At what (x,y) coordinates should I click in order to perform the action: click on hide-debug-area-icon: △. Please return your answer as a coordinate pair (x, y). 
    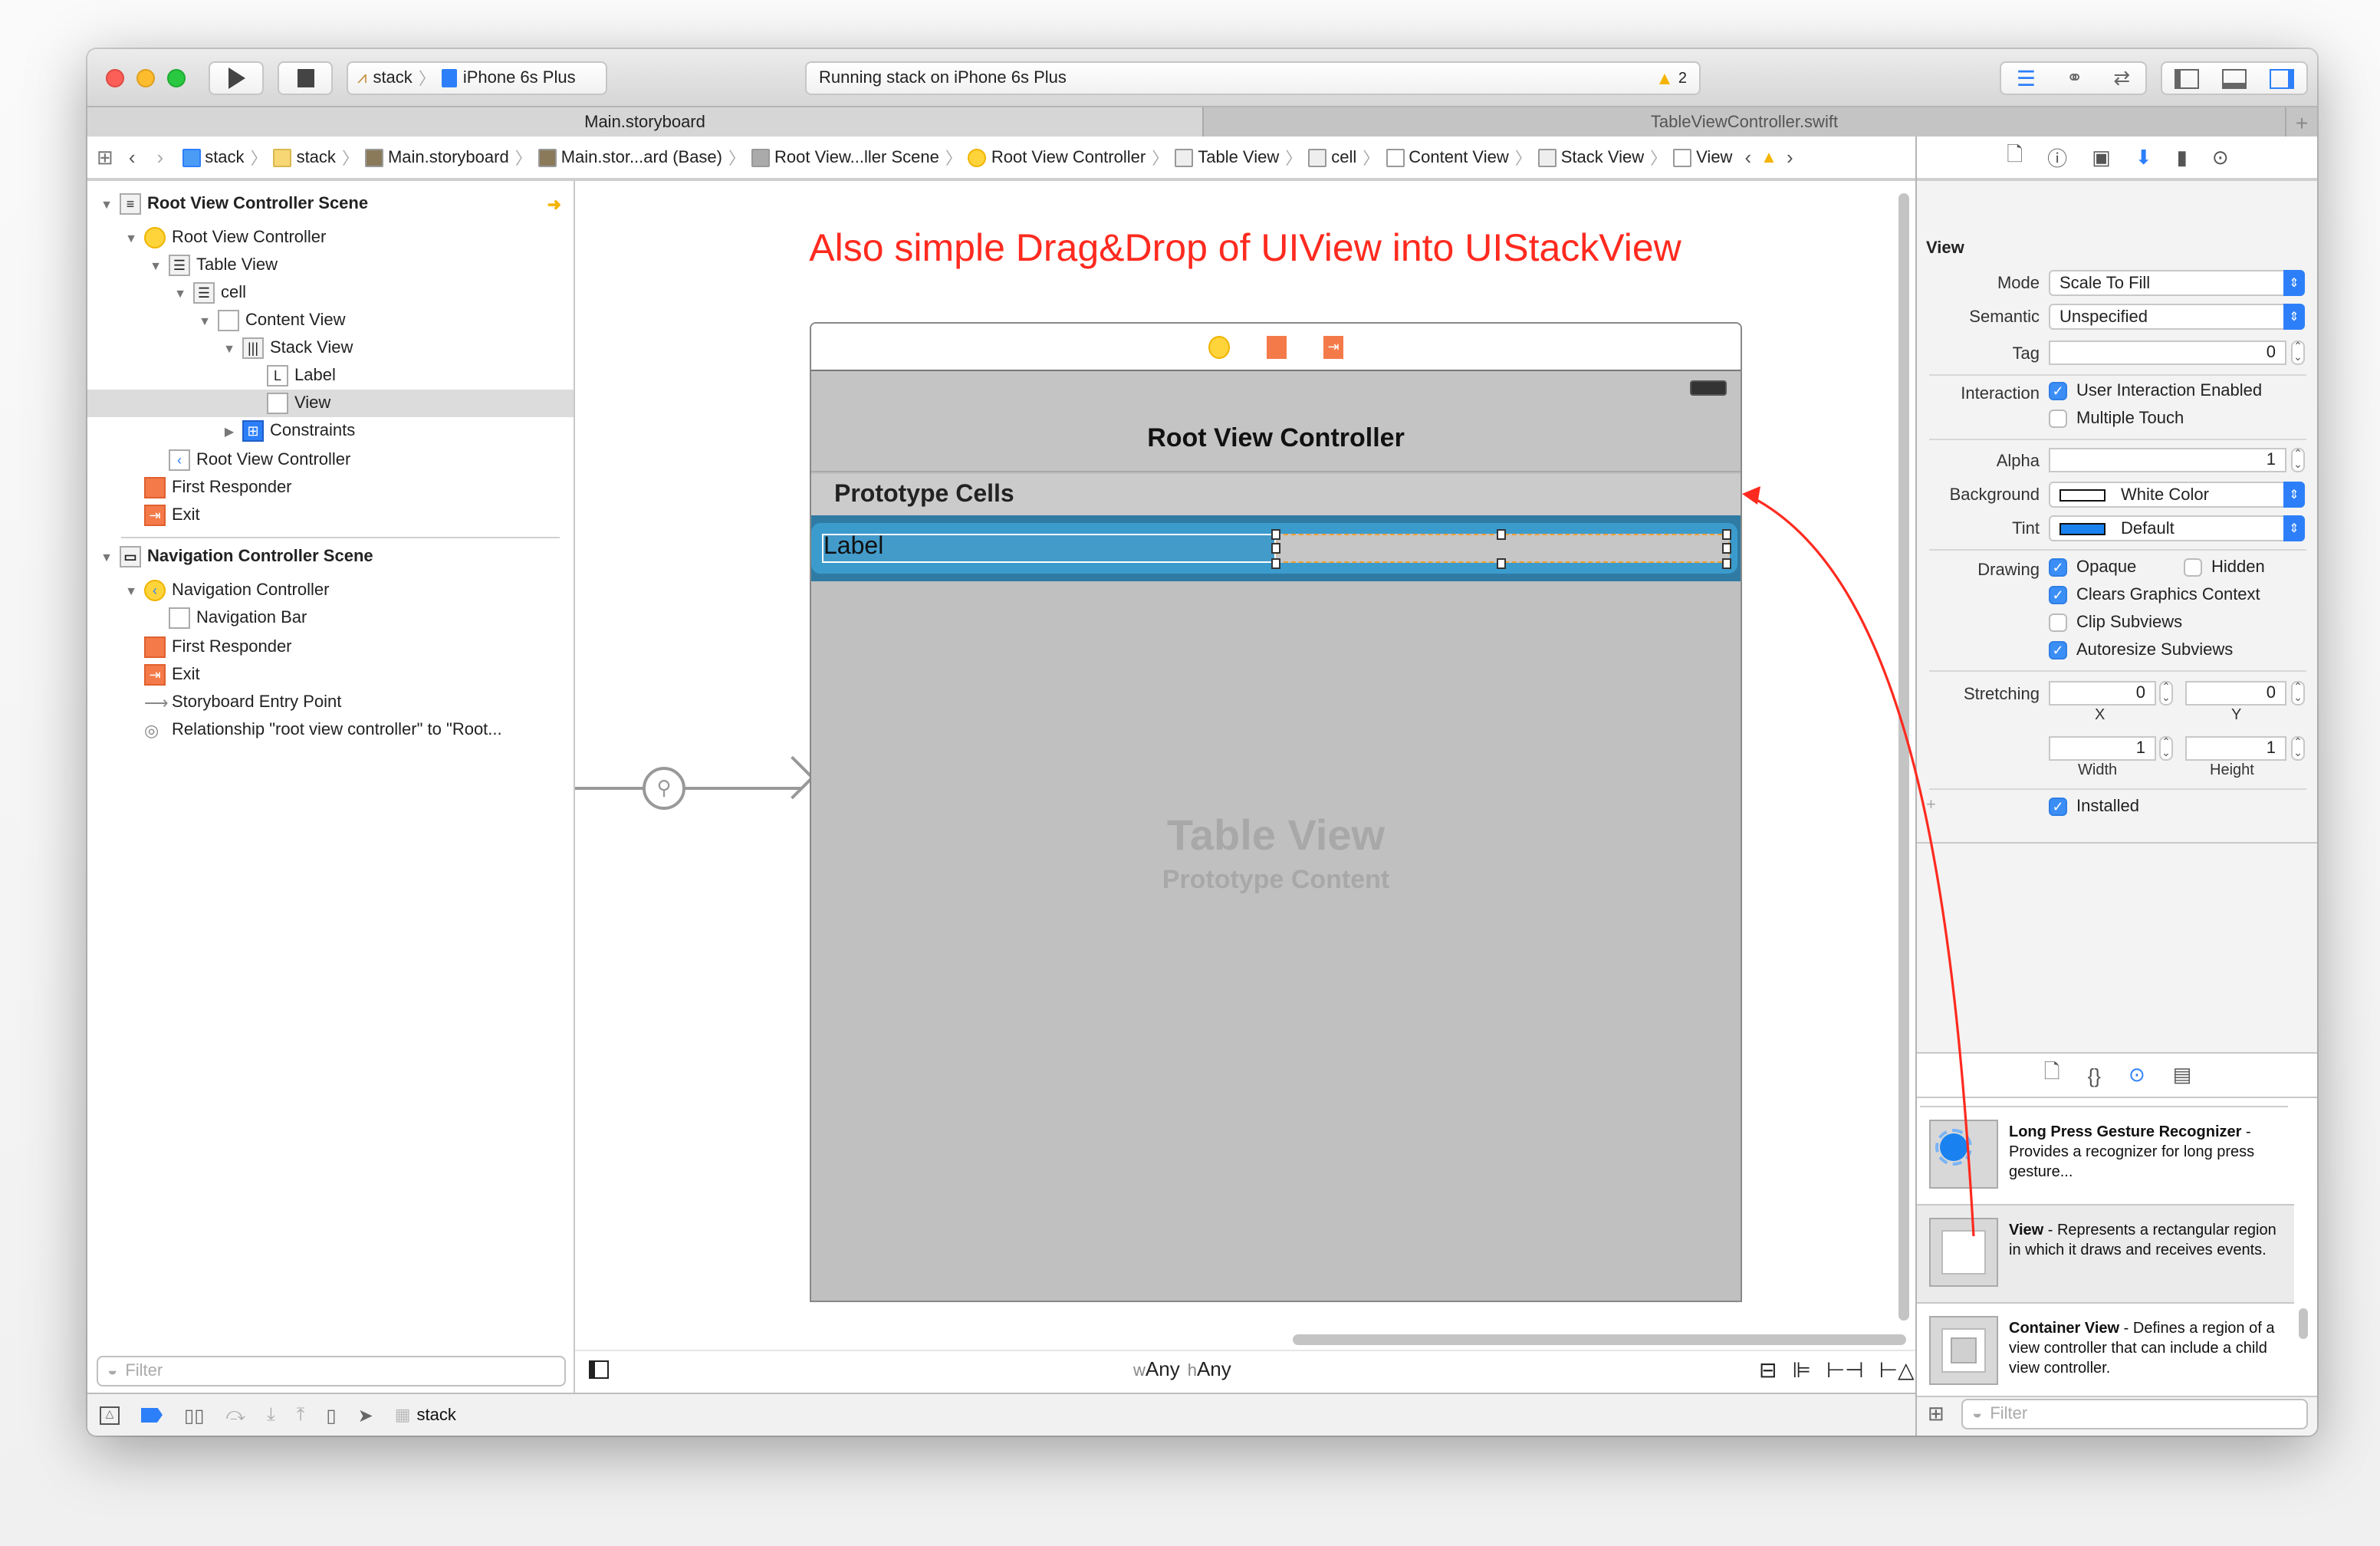
    Looking at the image, I should click on (110, 1415).